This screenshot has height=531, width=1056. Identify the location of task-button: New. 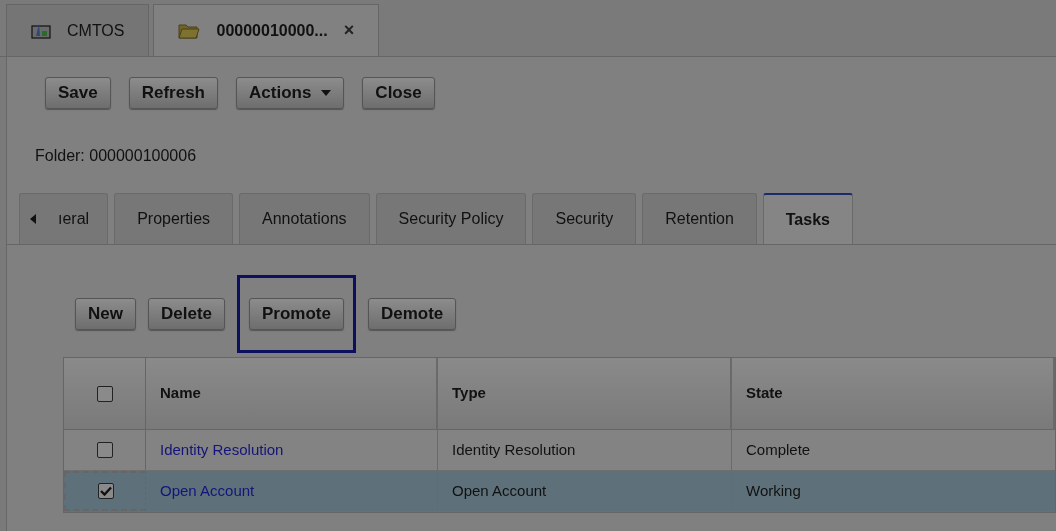
(105, 314).